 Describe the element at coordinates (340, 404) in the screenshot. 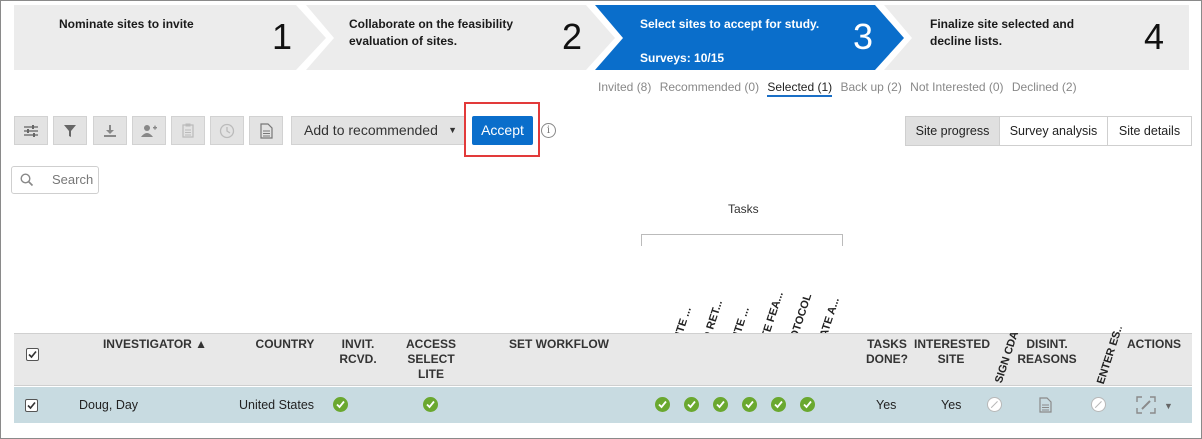

I see `invit-rcvd-check-icon` at that location.